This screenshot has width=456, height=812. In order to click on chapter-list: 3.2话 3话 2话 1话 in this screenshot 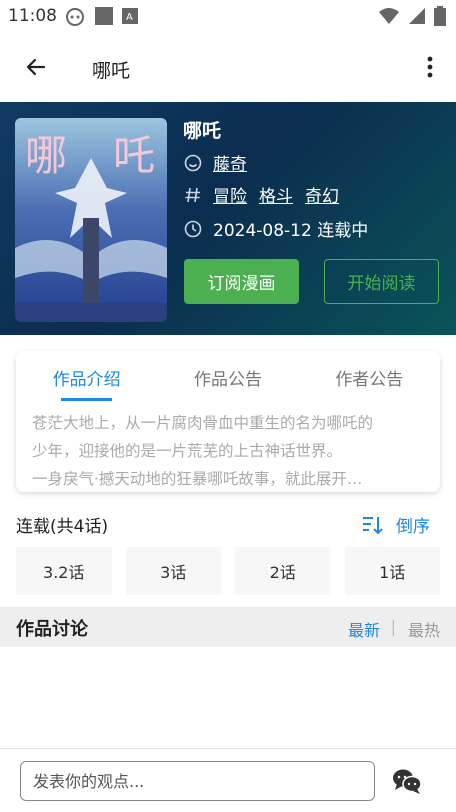, I will do `click(228, 571)`.